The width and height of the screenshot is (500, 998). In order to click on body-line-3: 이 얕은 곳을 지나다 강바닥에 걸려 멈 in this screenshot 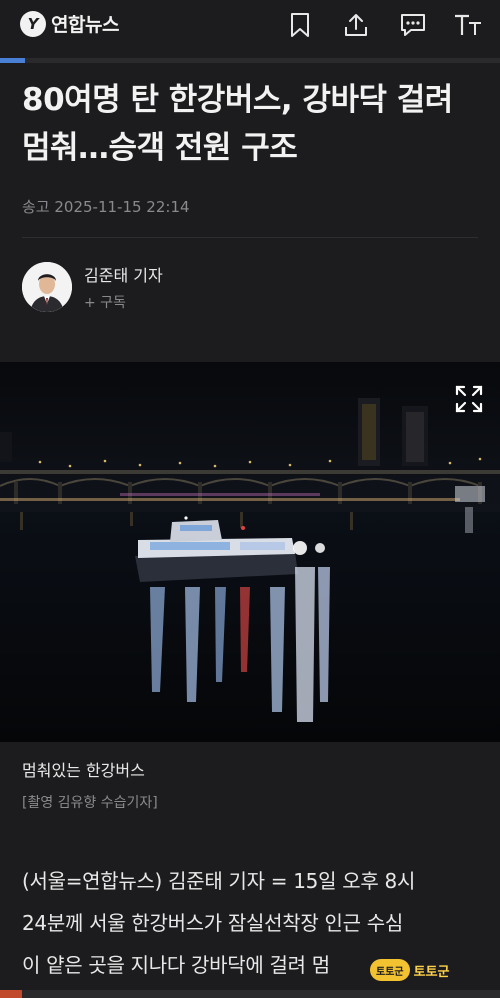, I will do `click(176, 965)`.